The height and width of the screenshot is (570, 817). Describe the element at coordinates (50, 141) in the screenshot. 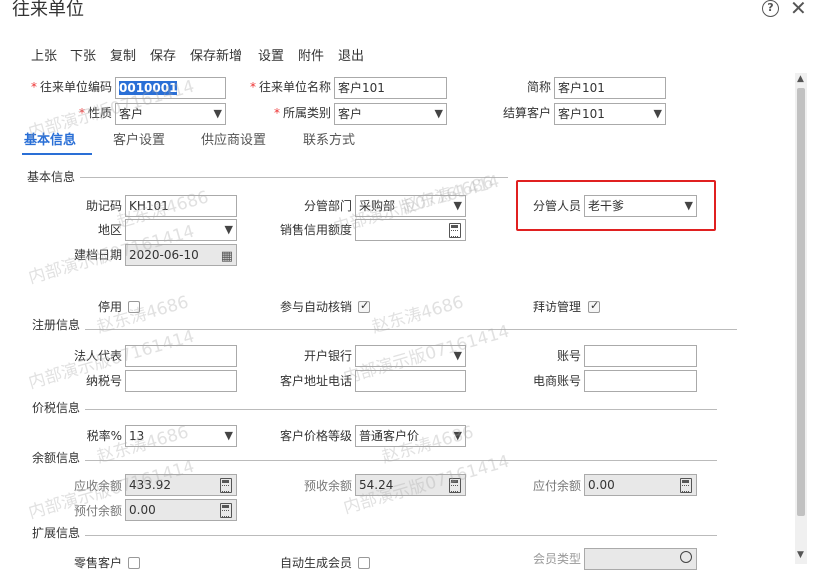

I see `tab-basic-info: 基本信息` at that location.